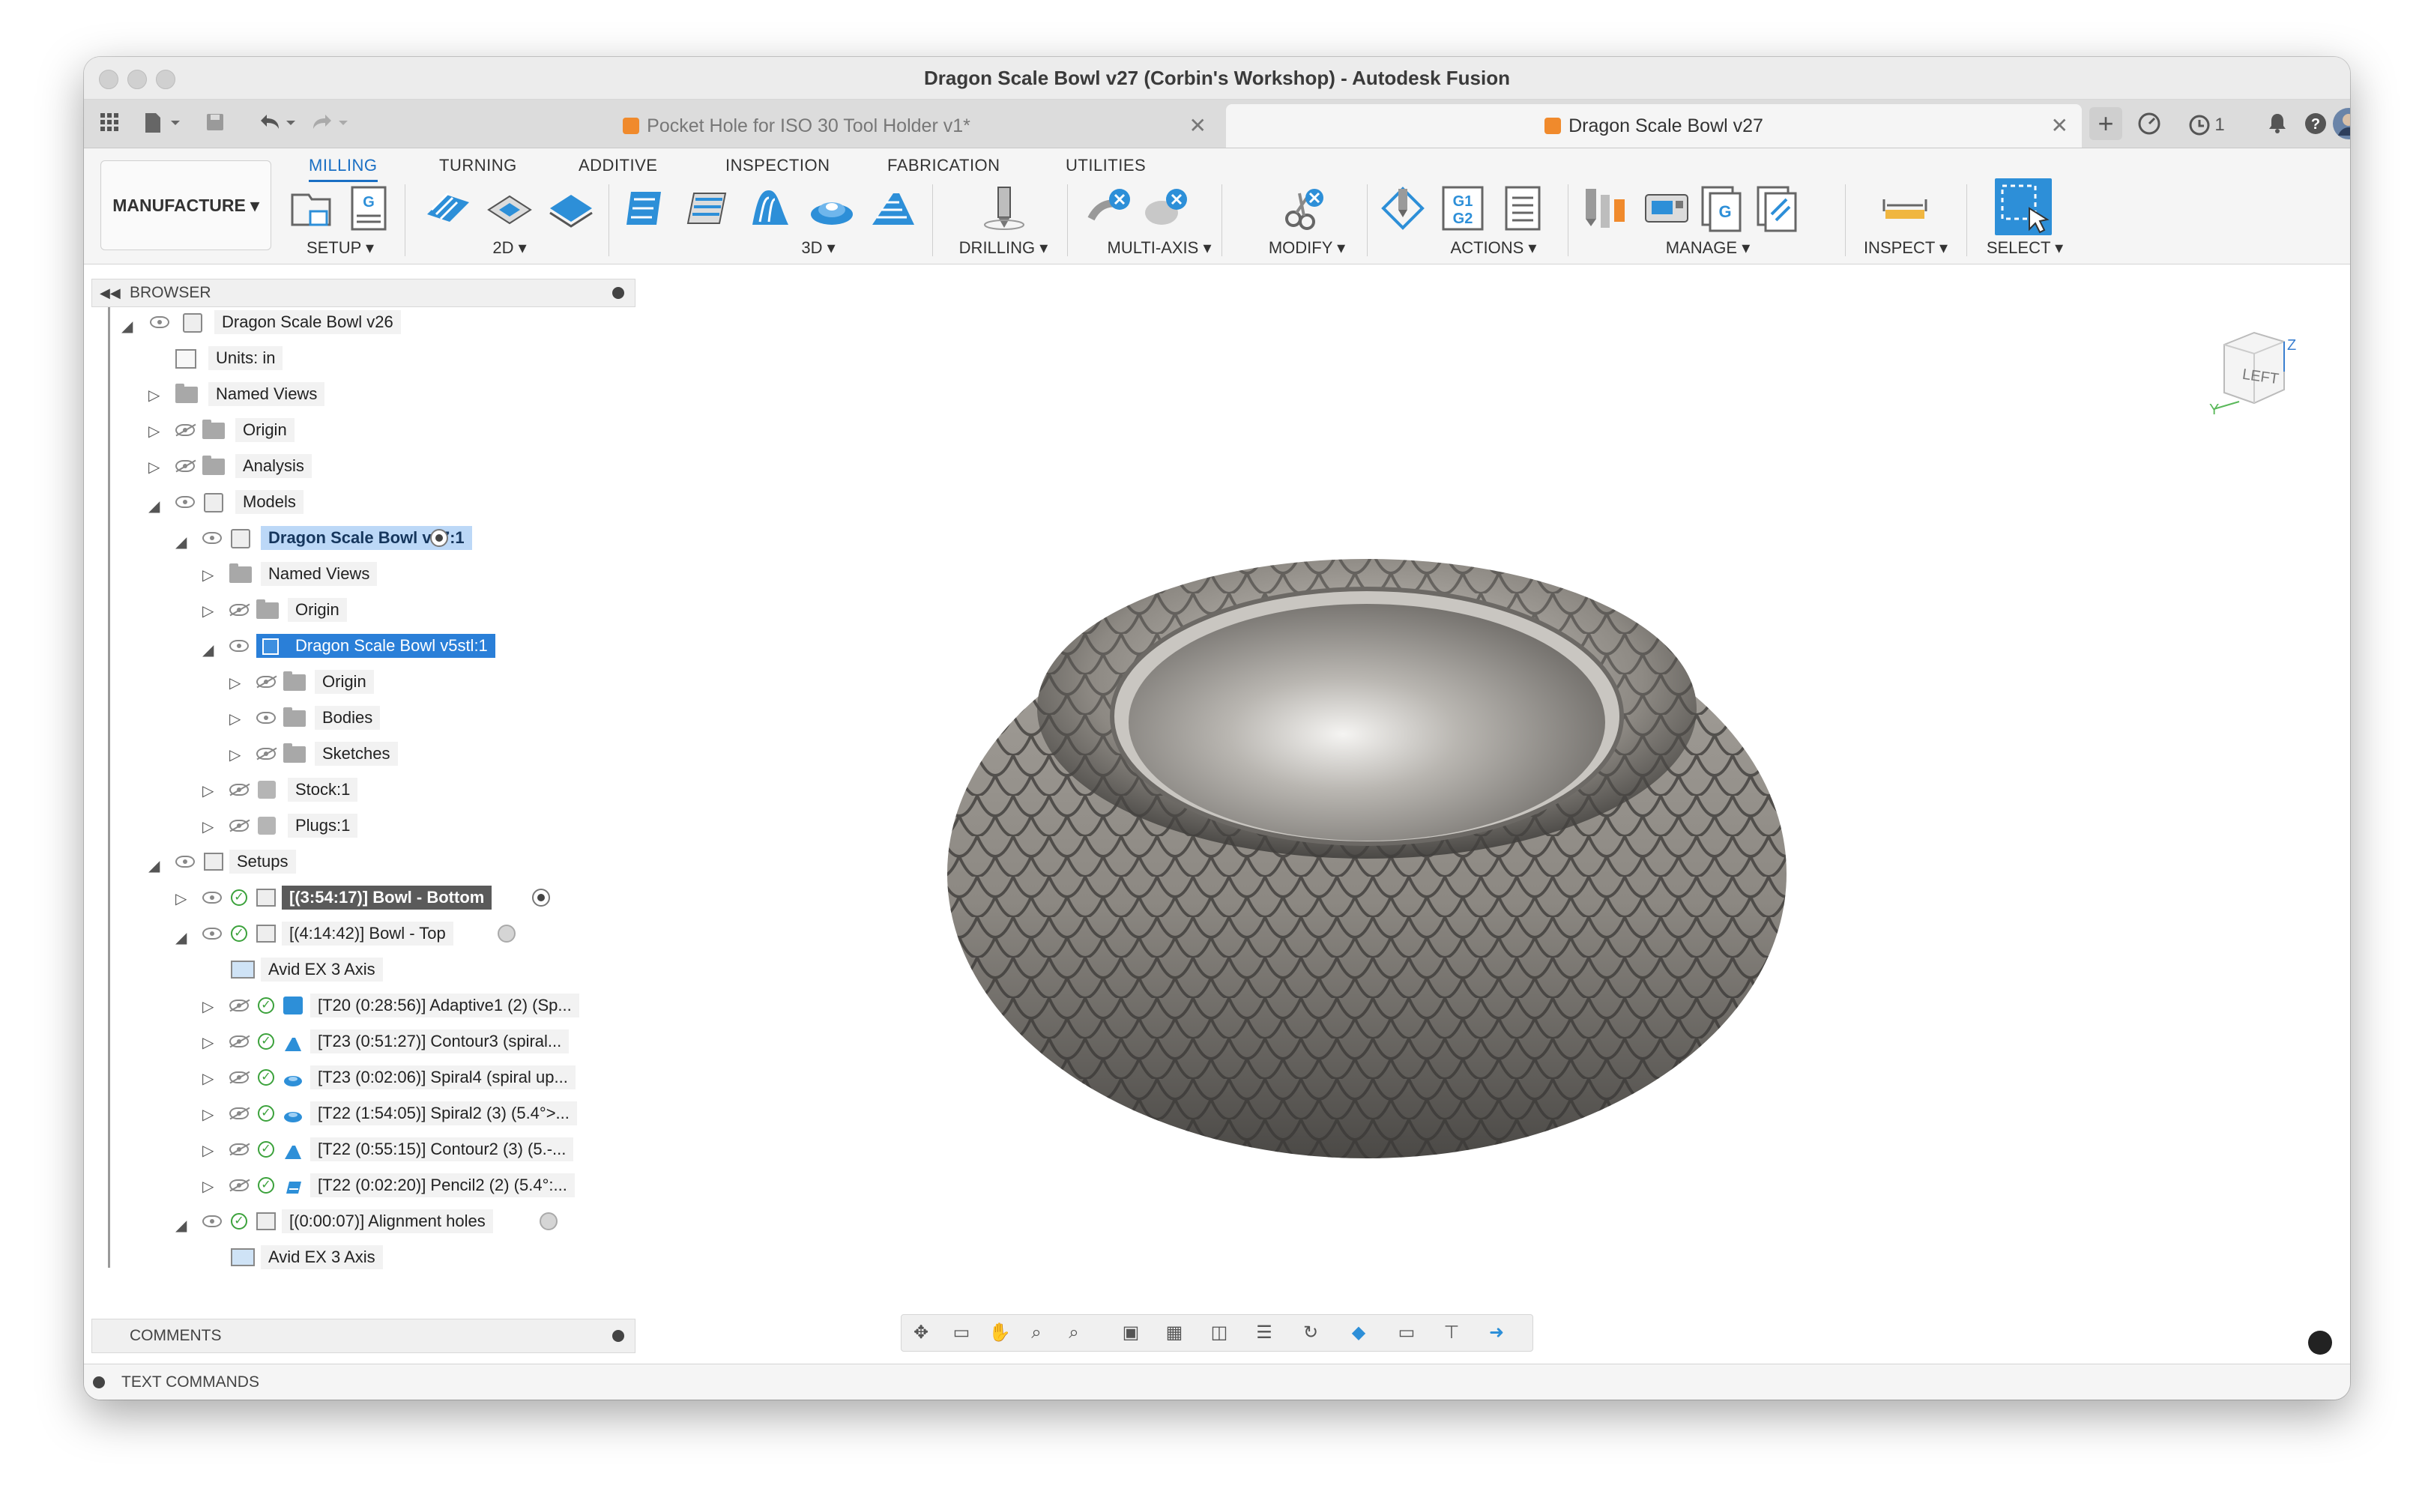 Image resolution: width=2434 pixels, height=1512 pixels. Describe the element at coordinates (1667, 208) in the screenshot. I see `machine-library-icon` at that location.